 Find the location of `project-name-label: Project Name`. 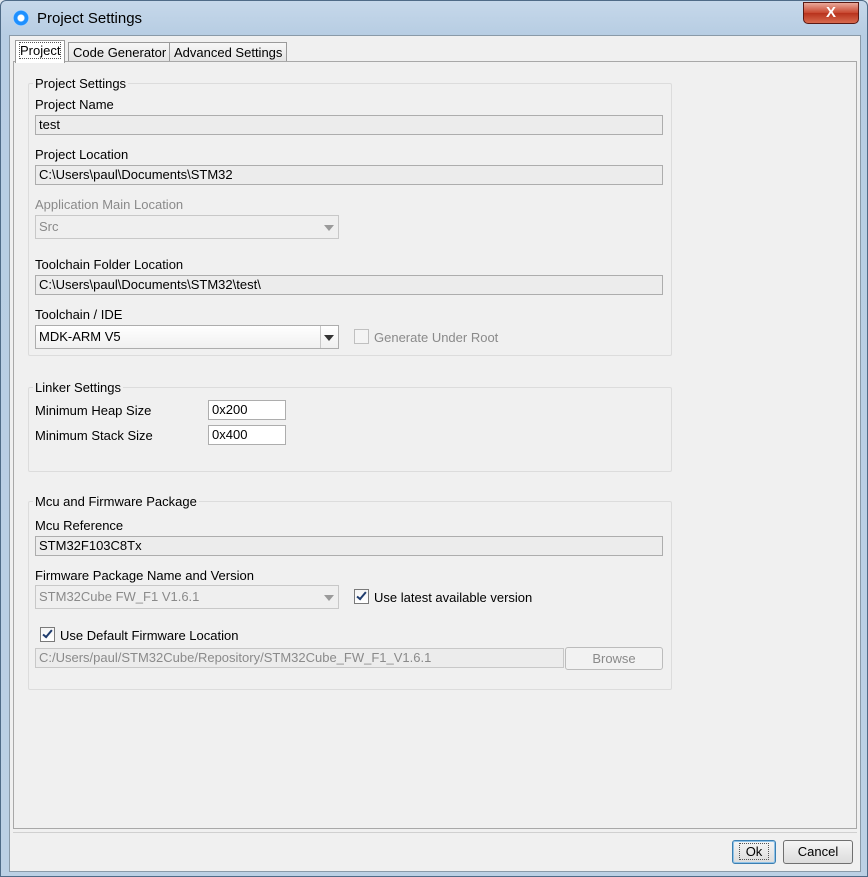

project-name-label: Project Name is located at coordinates (74, 104).